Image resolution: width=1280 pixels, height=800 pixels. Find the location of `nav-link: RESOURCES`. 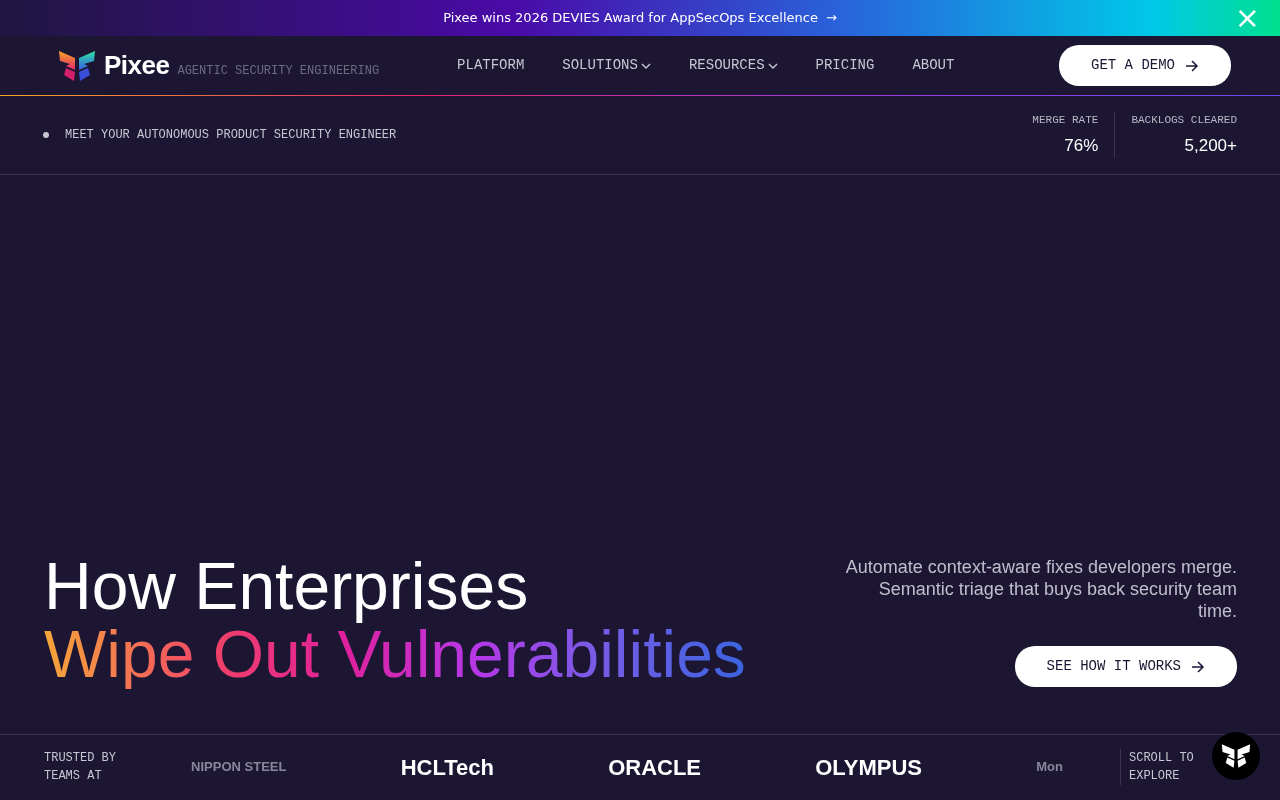

nav-link: RESOURCES is located at coordinates (733, 65).